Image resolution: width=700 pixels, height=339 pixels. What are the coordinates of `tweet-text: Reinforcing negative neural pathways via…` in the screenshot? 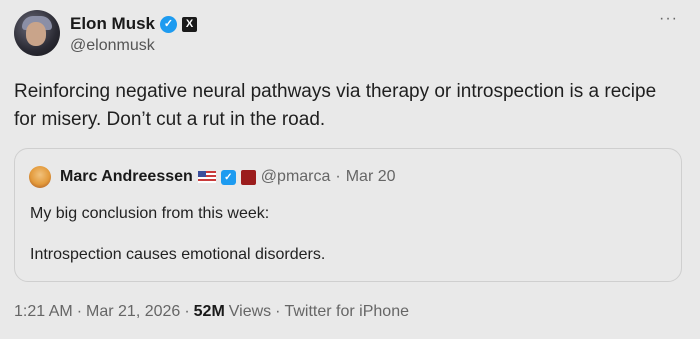 It's located at (335, 105).